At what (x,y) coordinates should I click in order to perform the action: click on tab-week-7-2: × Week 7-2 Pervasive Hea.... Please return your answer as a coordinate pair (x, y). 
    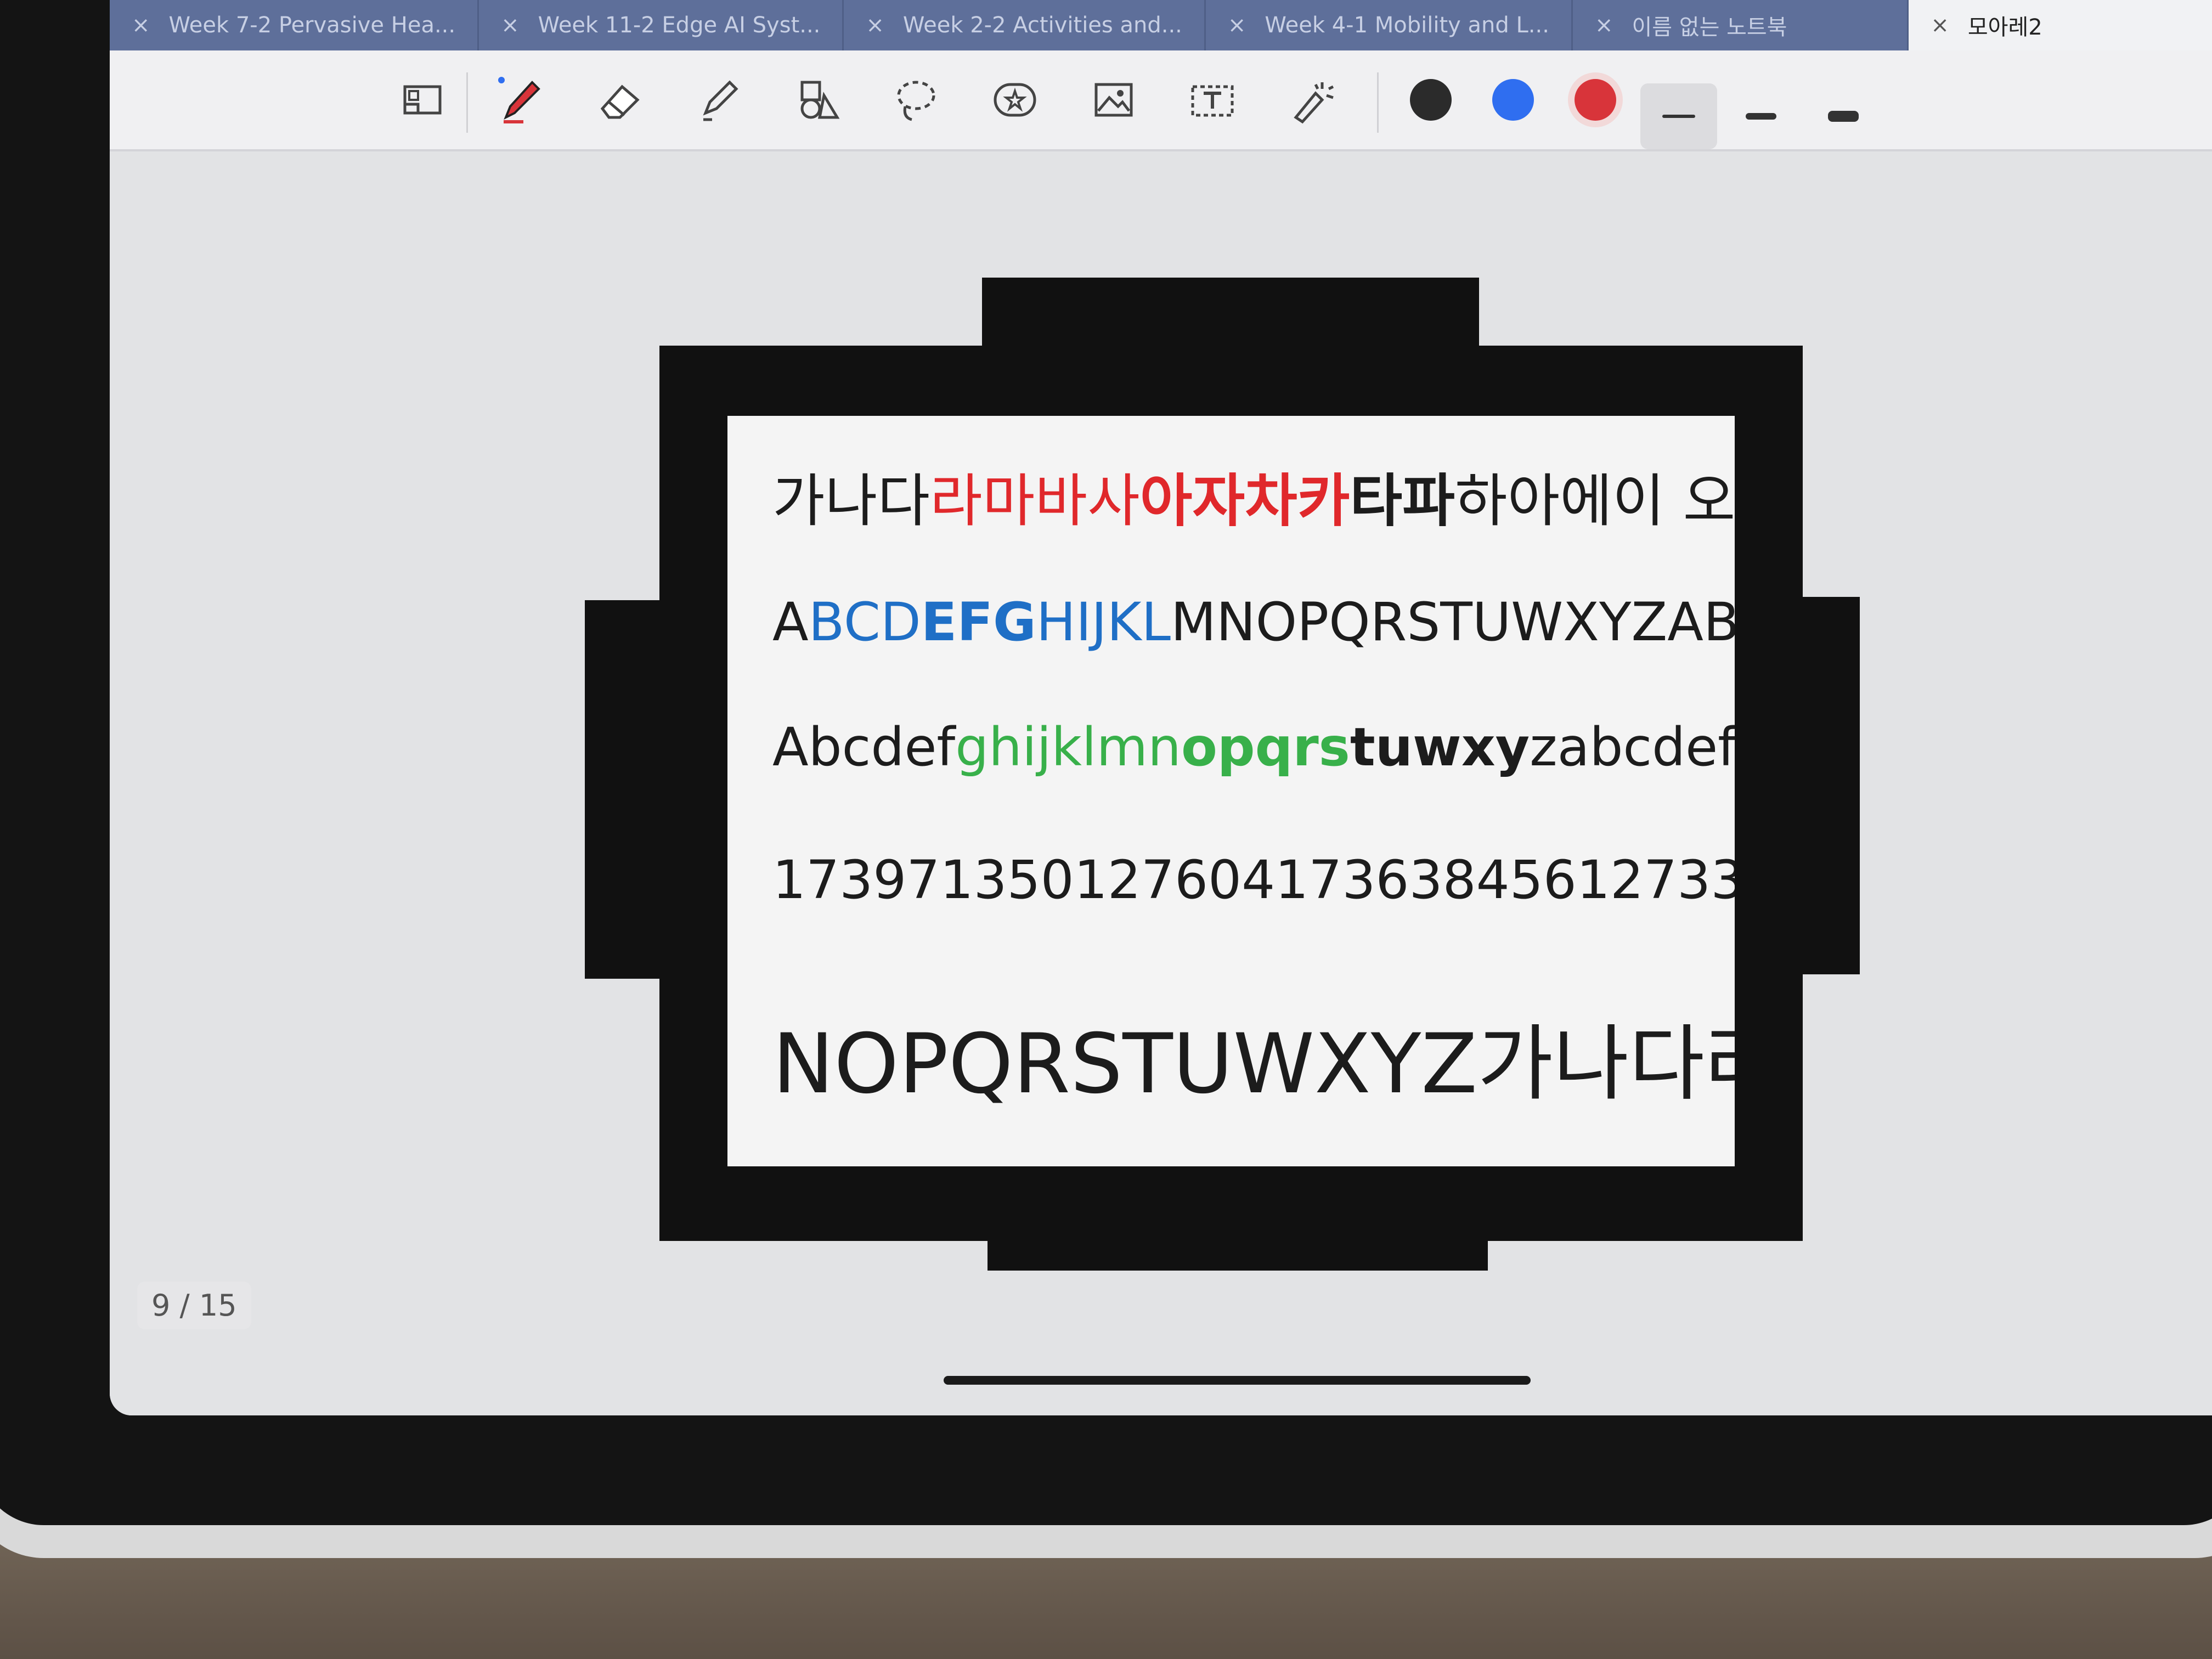
    Looking at the image, I should click on (295, 25).